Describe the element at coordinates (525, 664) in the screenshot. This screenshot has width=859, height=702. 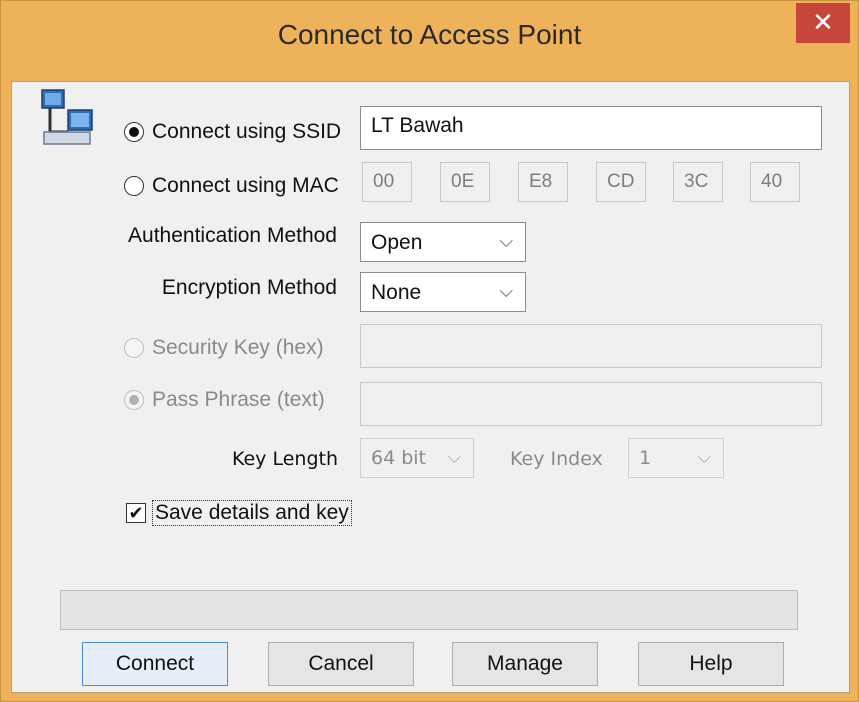
I see `manage-button: Manage` at that location.